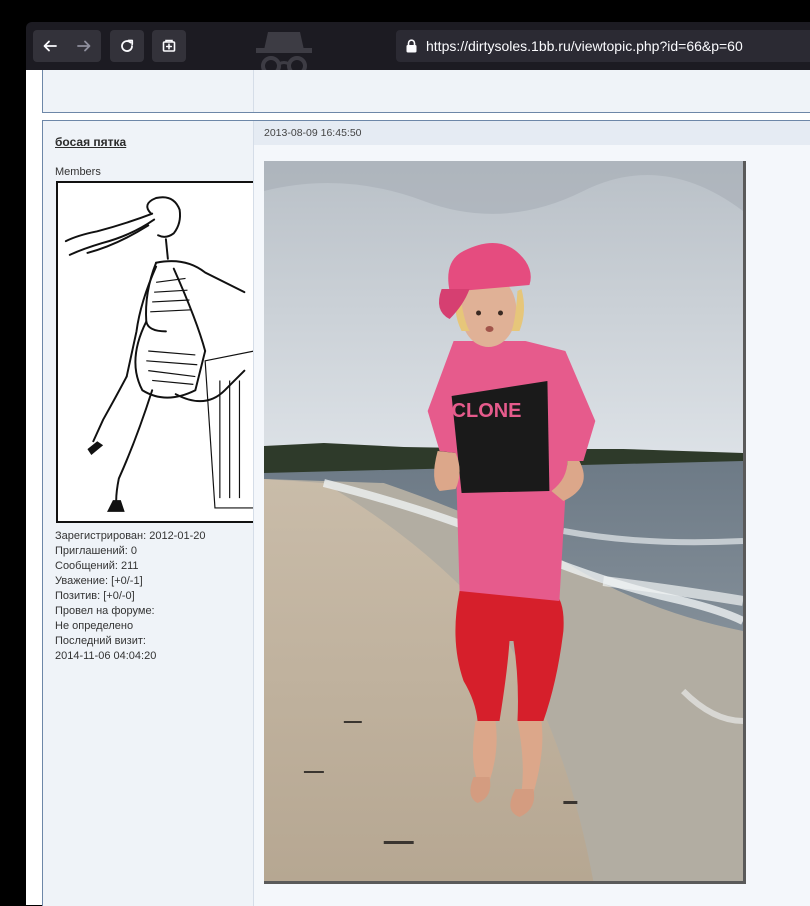 The height and width of the screenshot is (906, 810). I want to click on author-rank: Members, so click(78, 172).